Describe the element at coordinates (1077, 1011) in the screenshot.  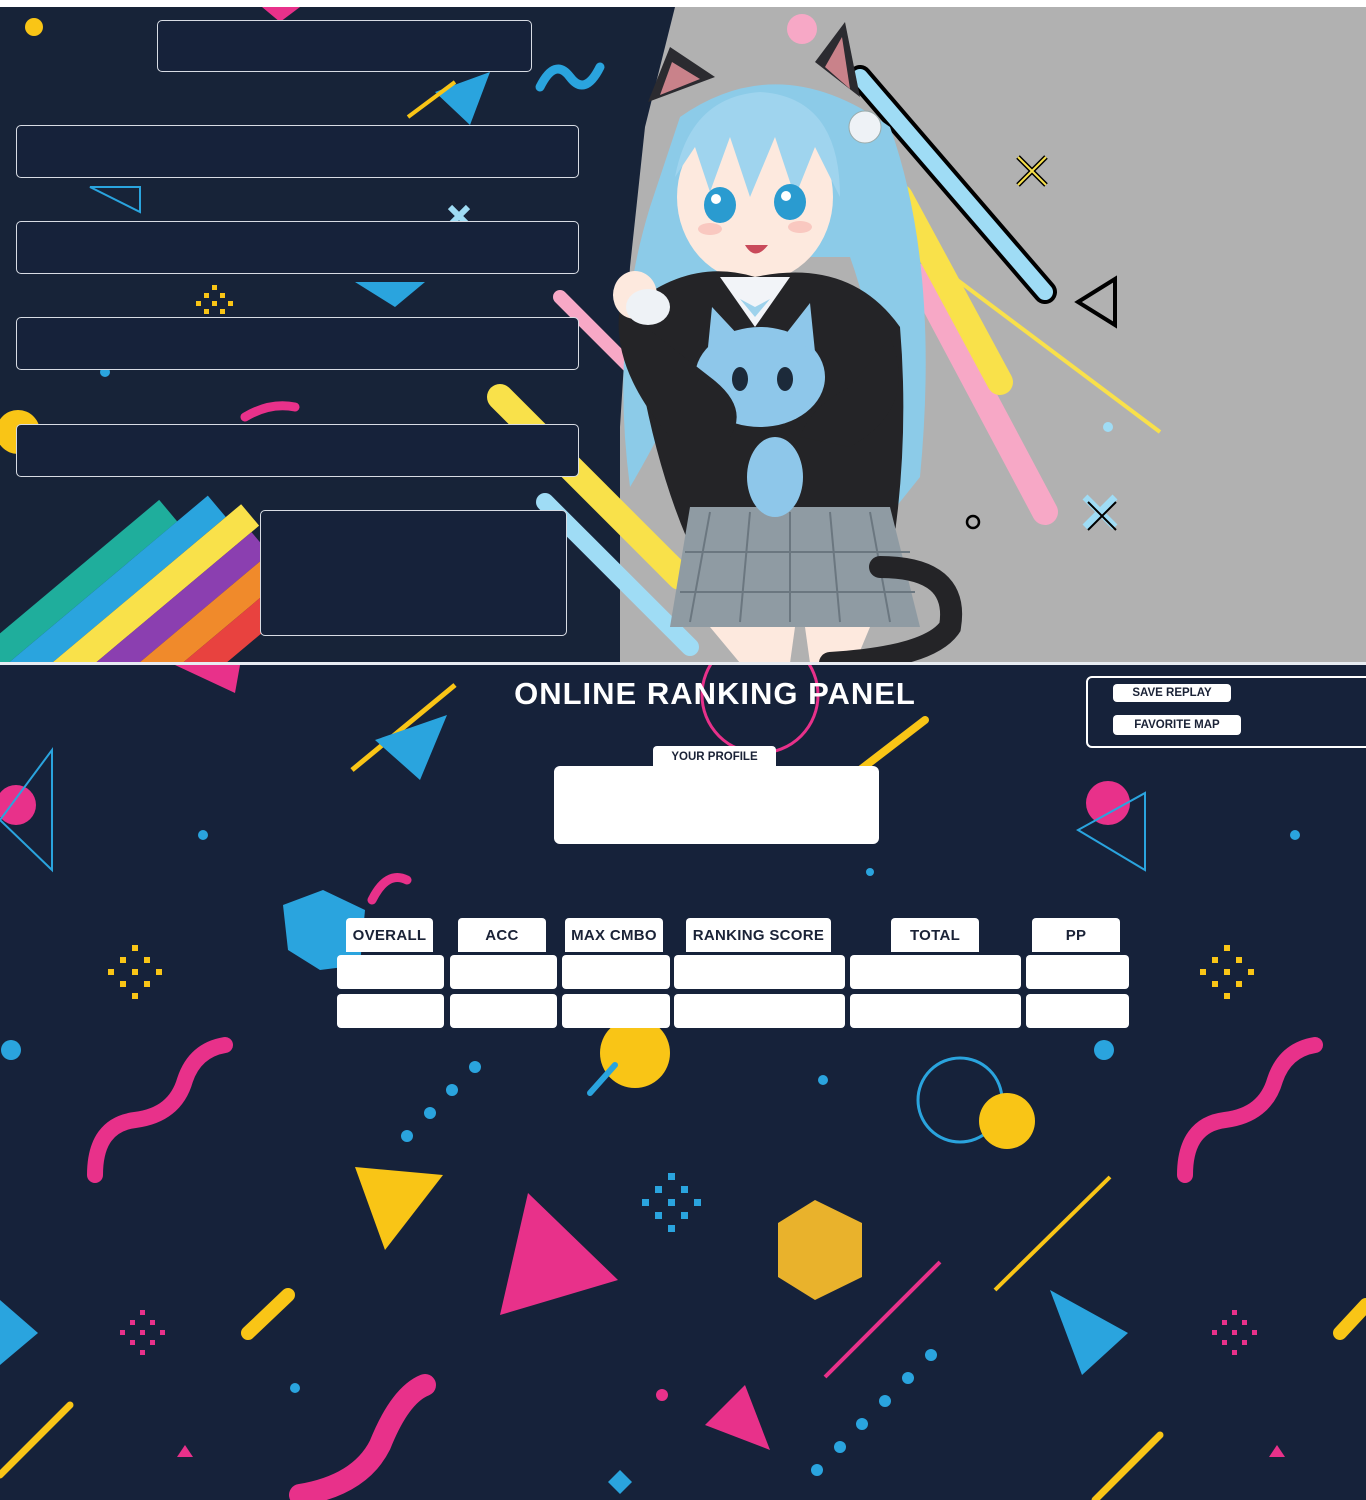
I see `row-2-pp` at that location.